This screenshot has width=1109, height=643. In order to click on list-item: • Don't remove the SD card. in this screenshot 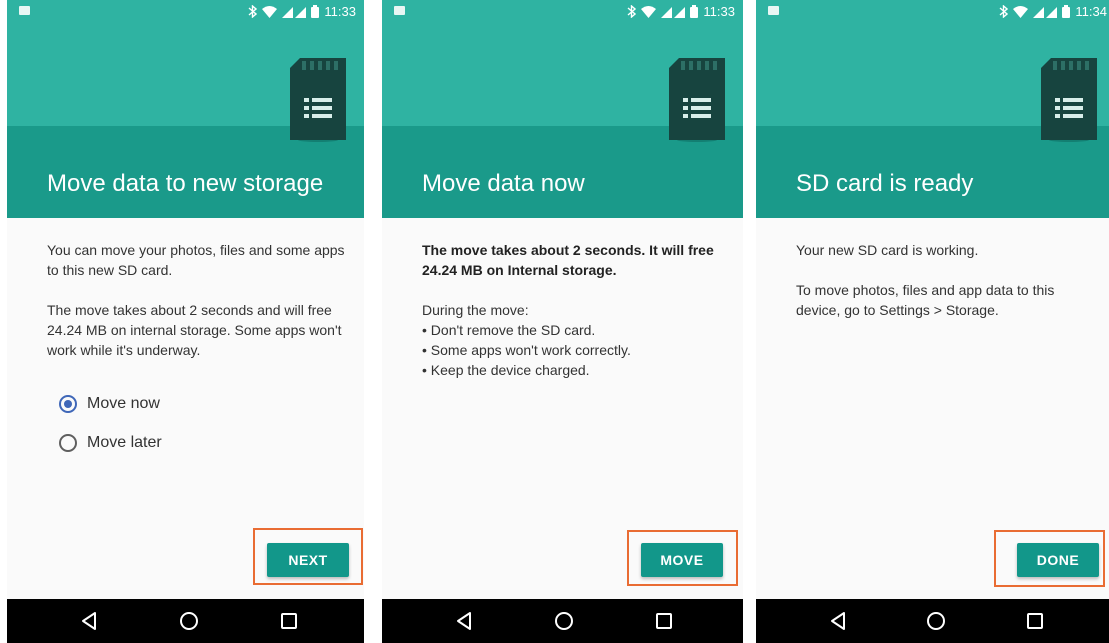, I will do `click(509, 330)`.